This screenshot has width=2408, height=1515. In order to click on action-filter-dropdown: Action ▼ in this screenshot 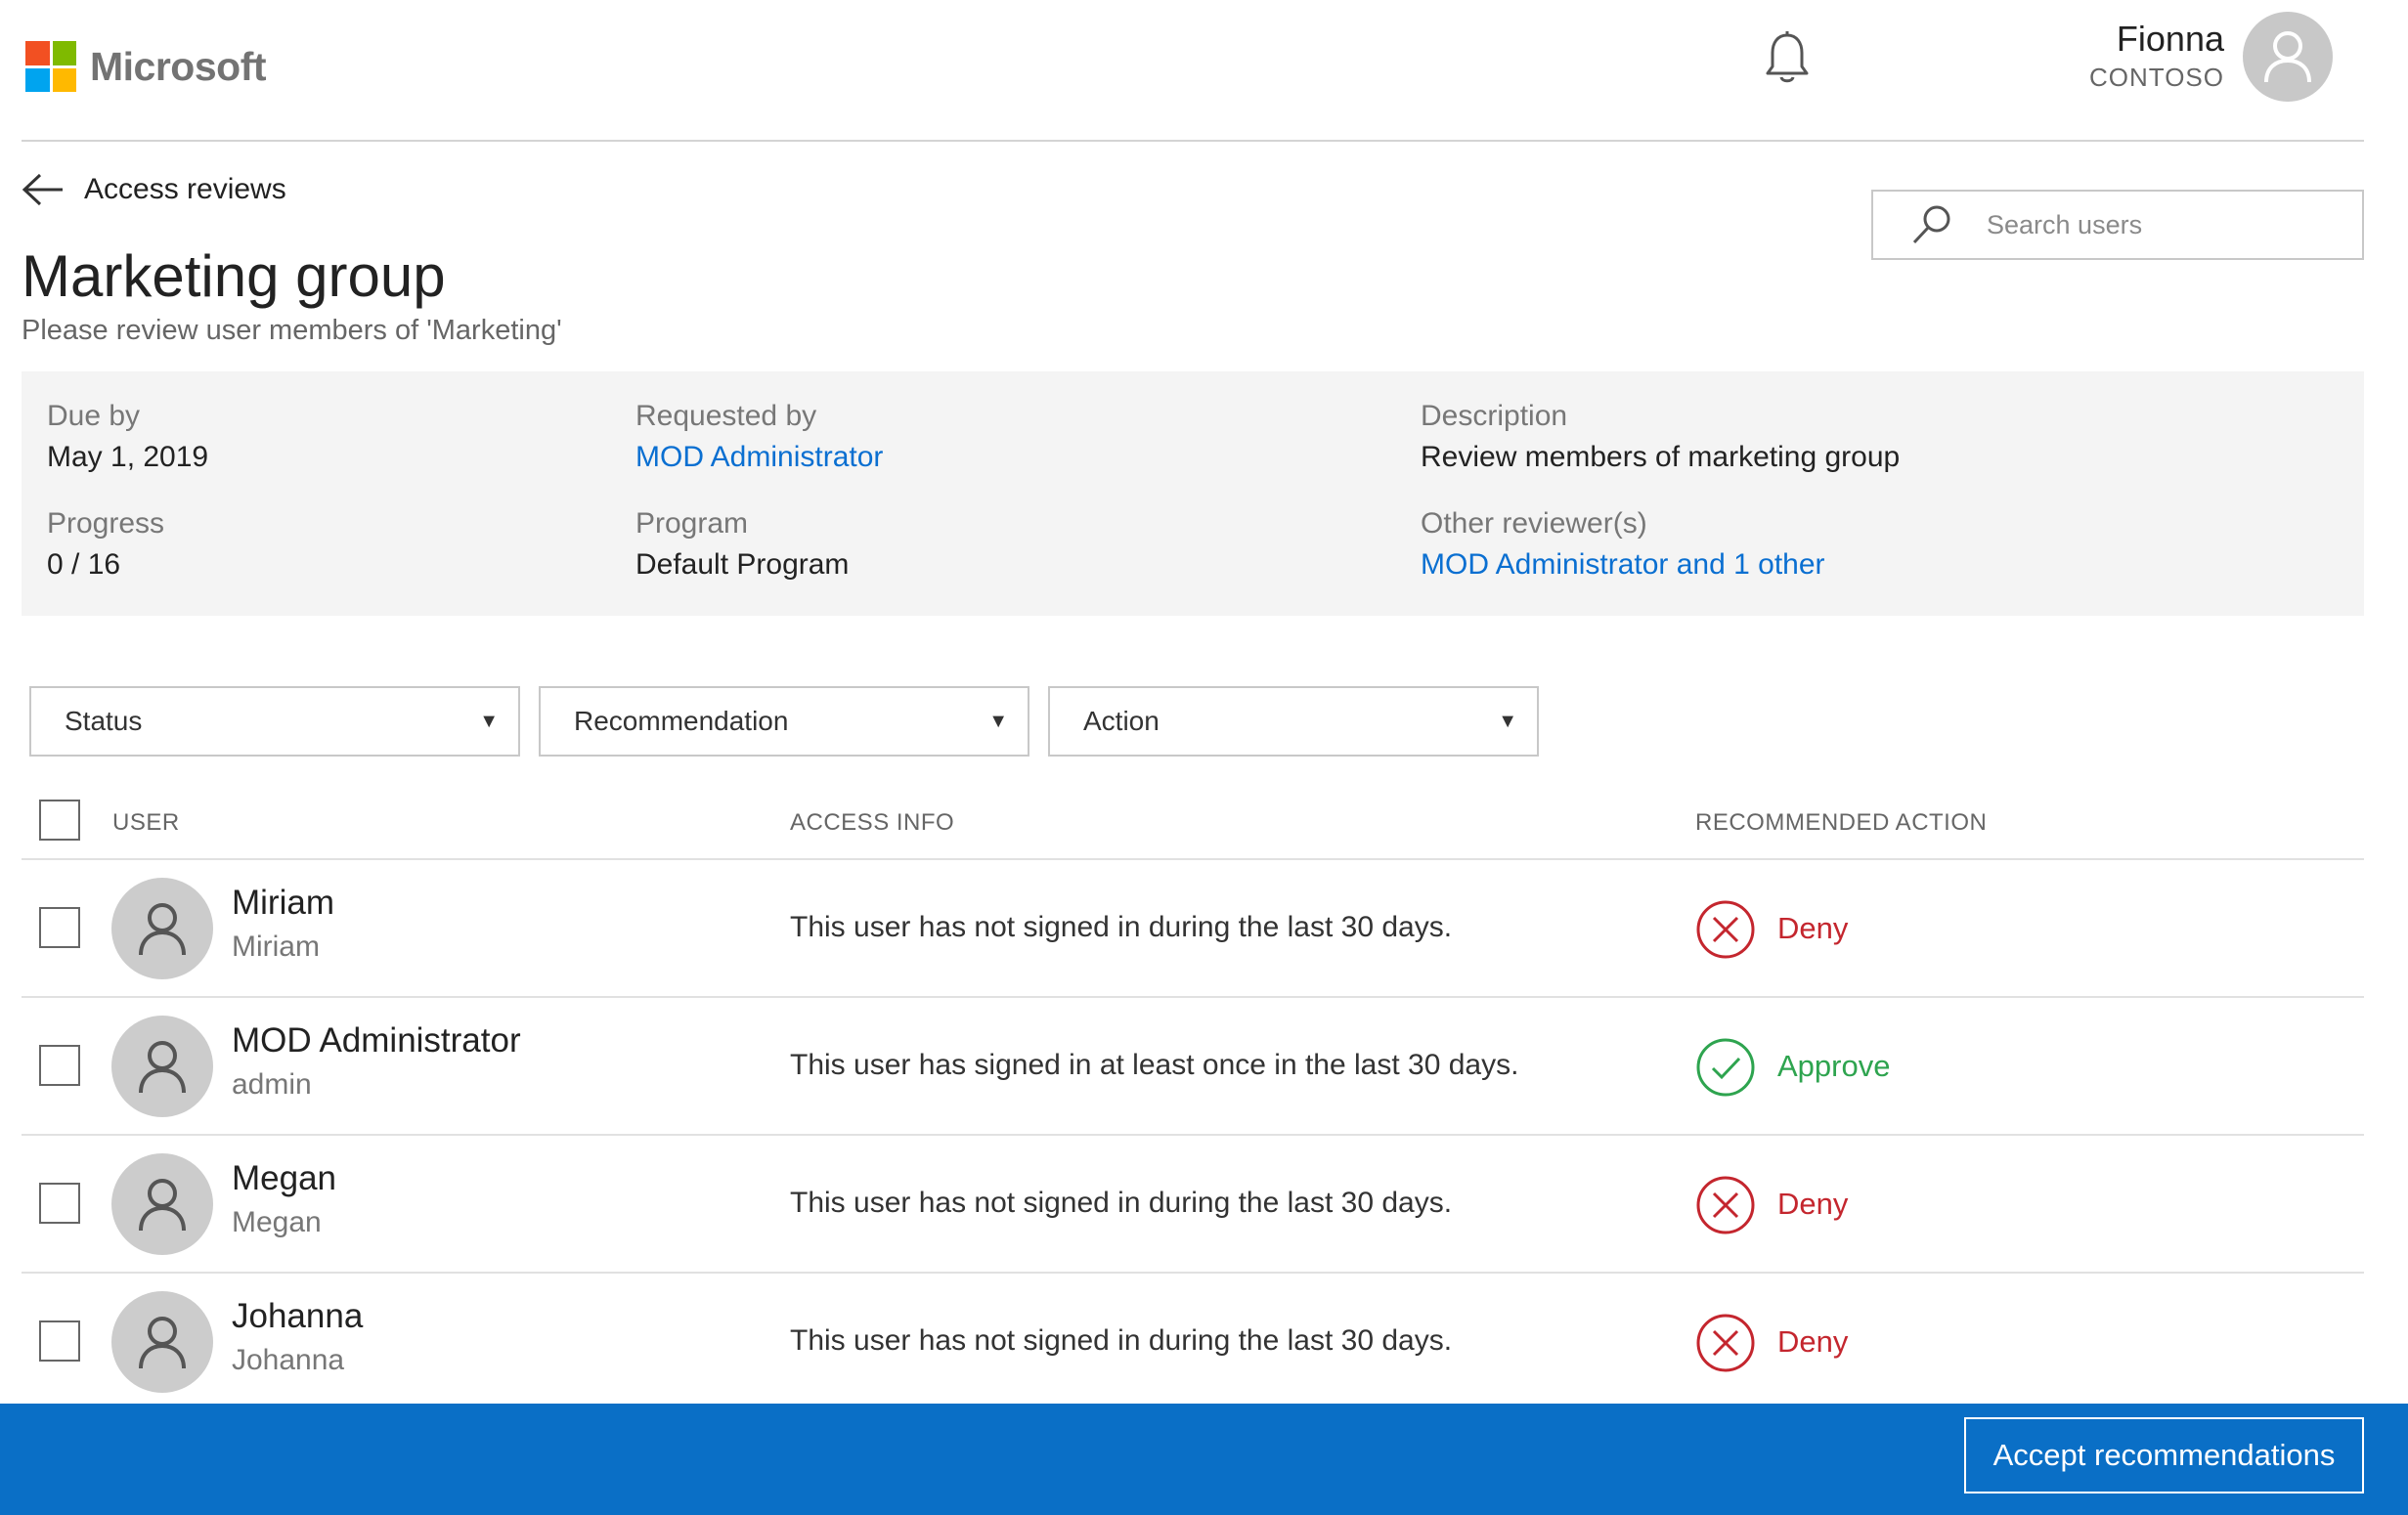, I will do `click(1293, 721)`.